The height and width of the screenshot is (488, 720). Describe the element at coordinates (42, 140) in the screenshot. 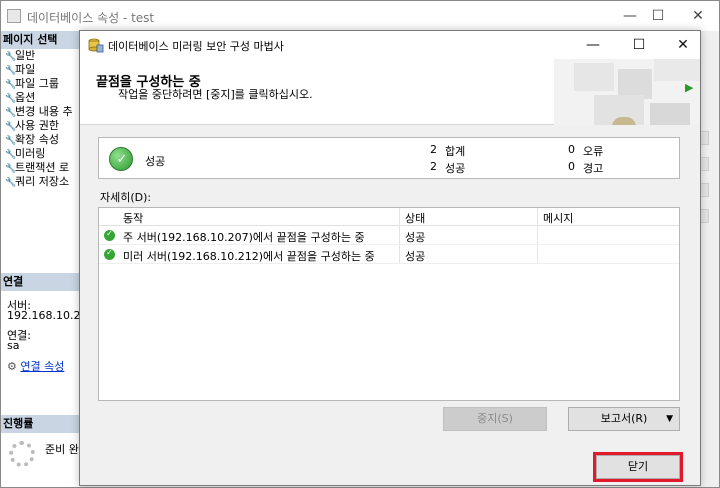

I see `page-item-extended-properties: 🔧확장 속성` at that location.